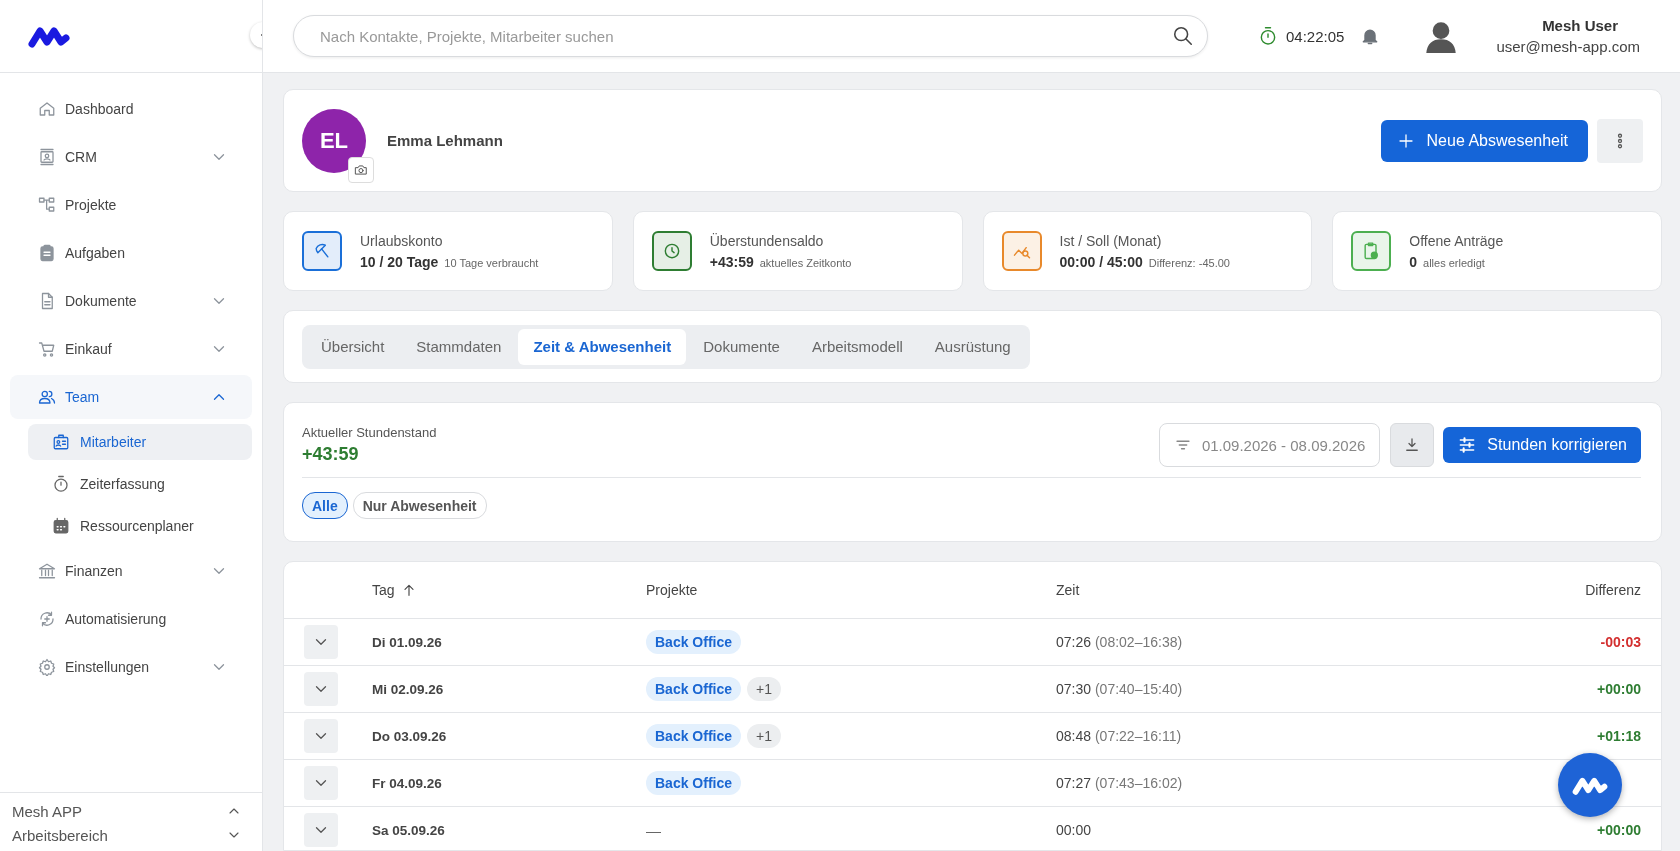  I want to click on correct-hours-button: Stunden korrigieren, so click(1542, 445).